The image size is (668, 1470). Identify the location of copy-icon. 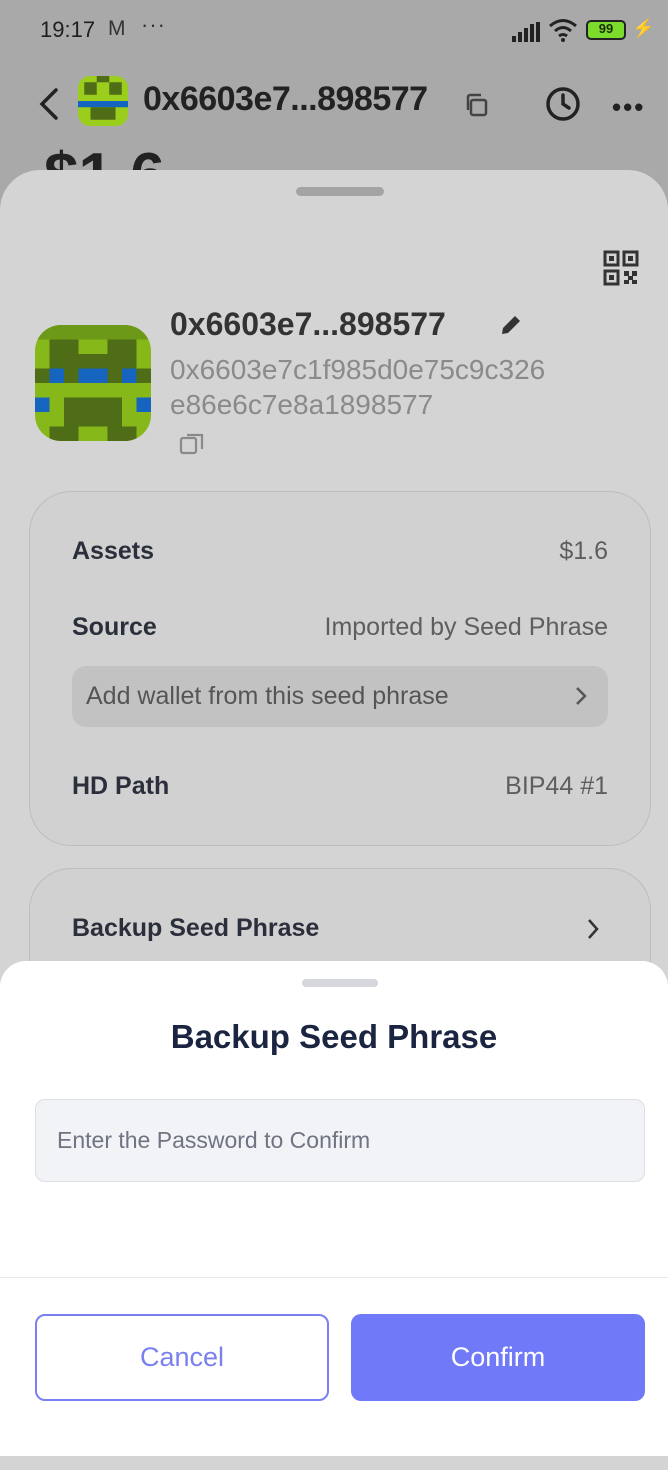
(476, 105).